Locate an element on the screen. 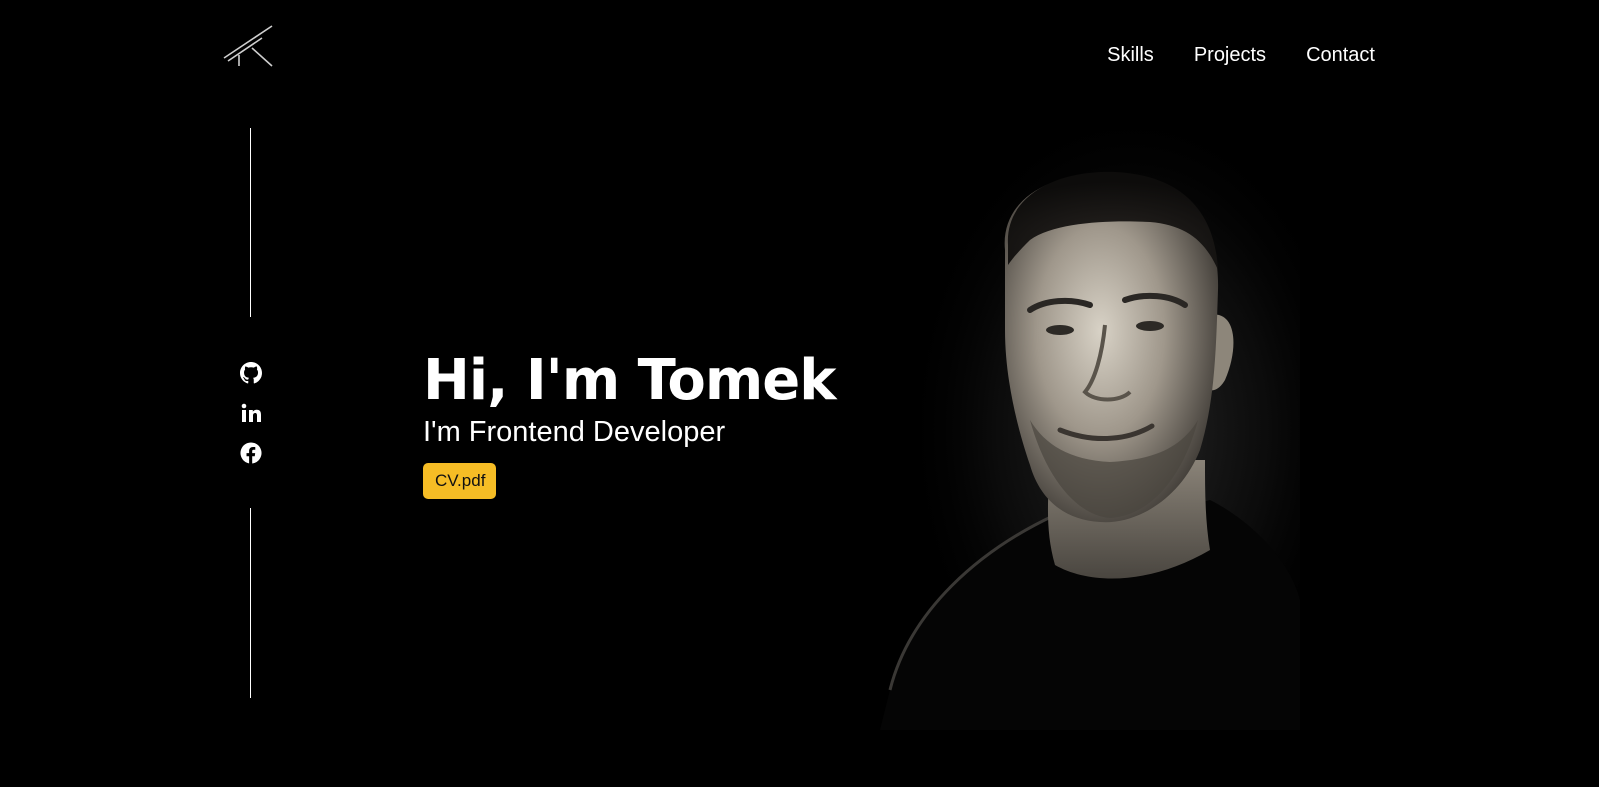 This screenshot has width=1599, height=787. cv-download-button: CV.pdf is located at coordinates (460, 481).